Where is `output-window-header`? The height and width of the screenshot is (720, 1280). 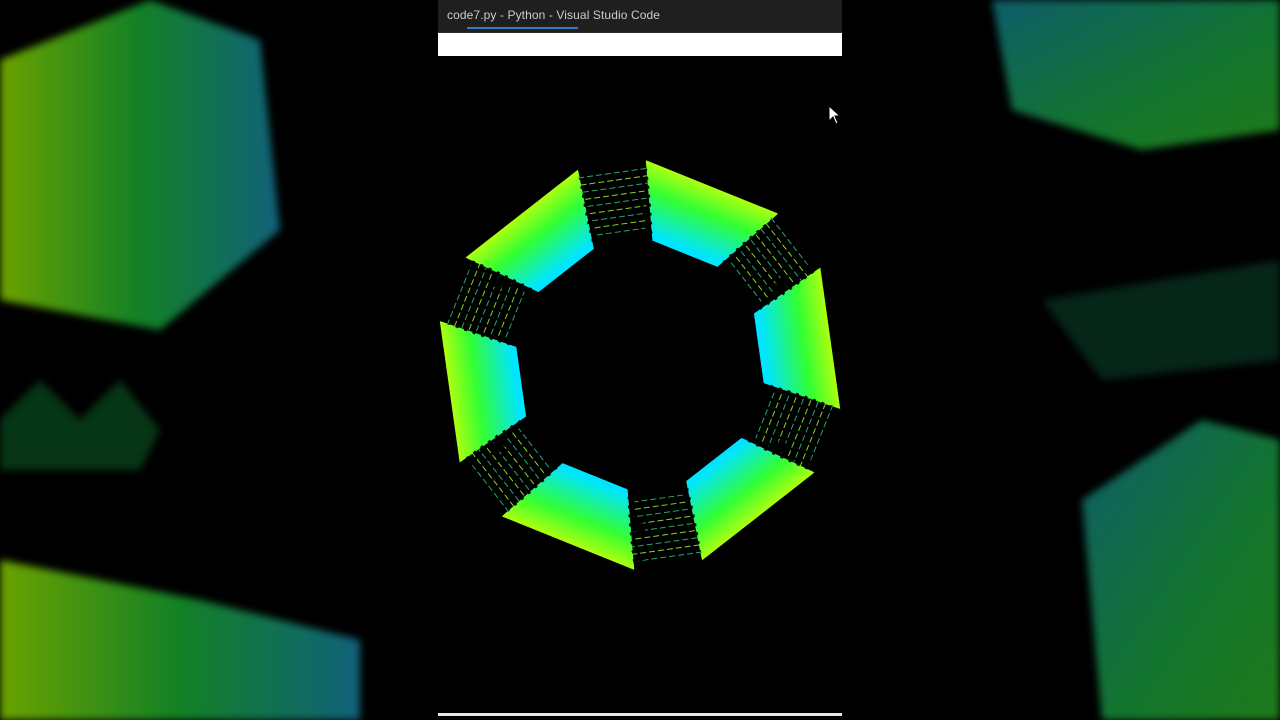 output-window-header is located at coordinates (640, 44).